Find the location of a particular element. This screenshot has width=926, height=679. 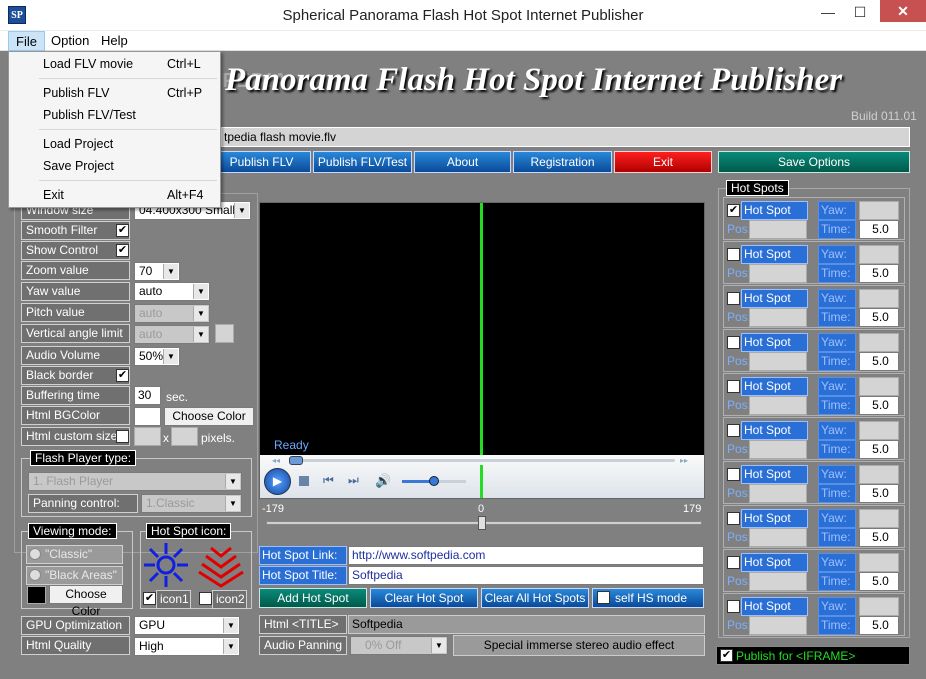

hotspot-checkbox: ✔ is located at coordinates (733, 210).